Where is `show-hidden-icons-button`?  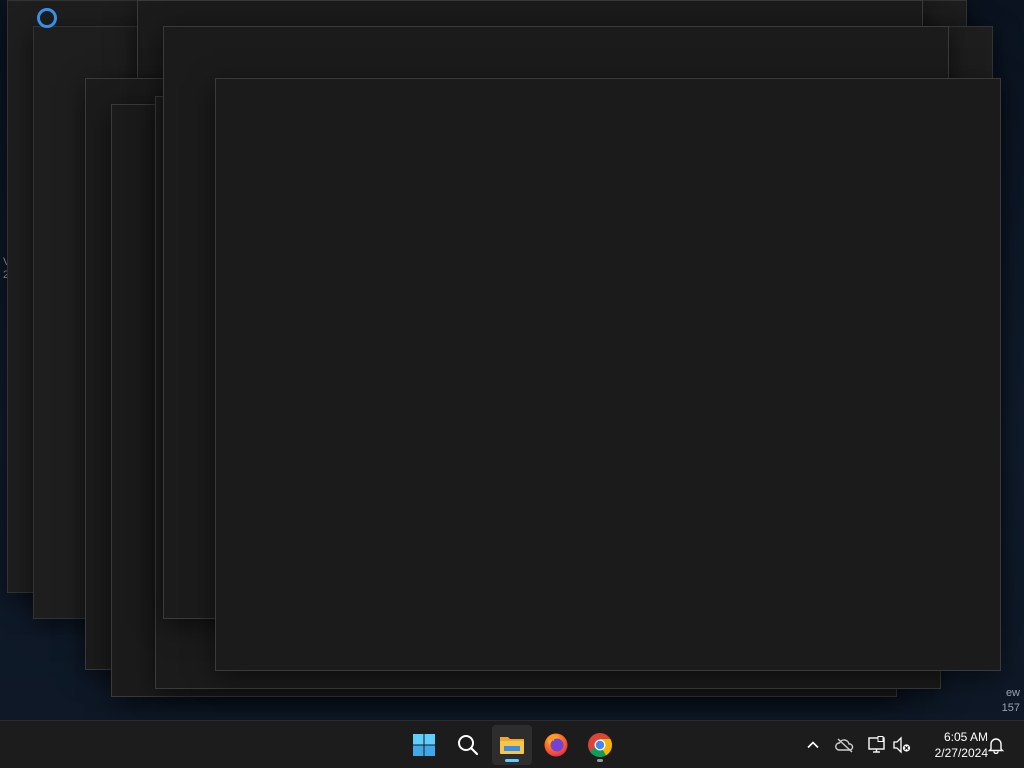 show-hidden-icons-button is located at coordinates (813, 745).